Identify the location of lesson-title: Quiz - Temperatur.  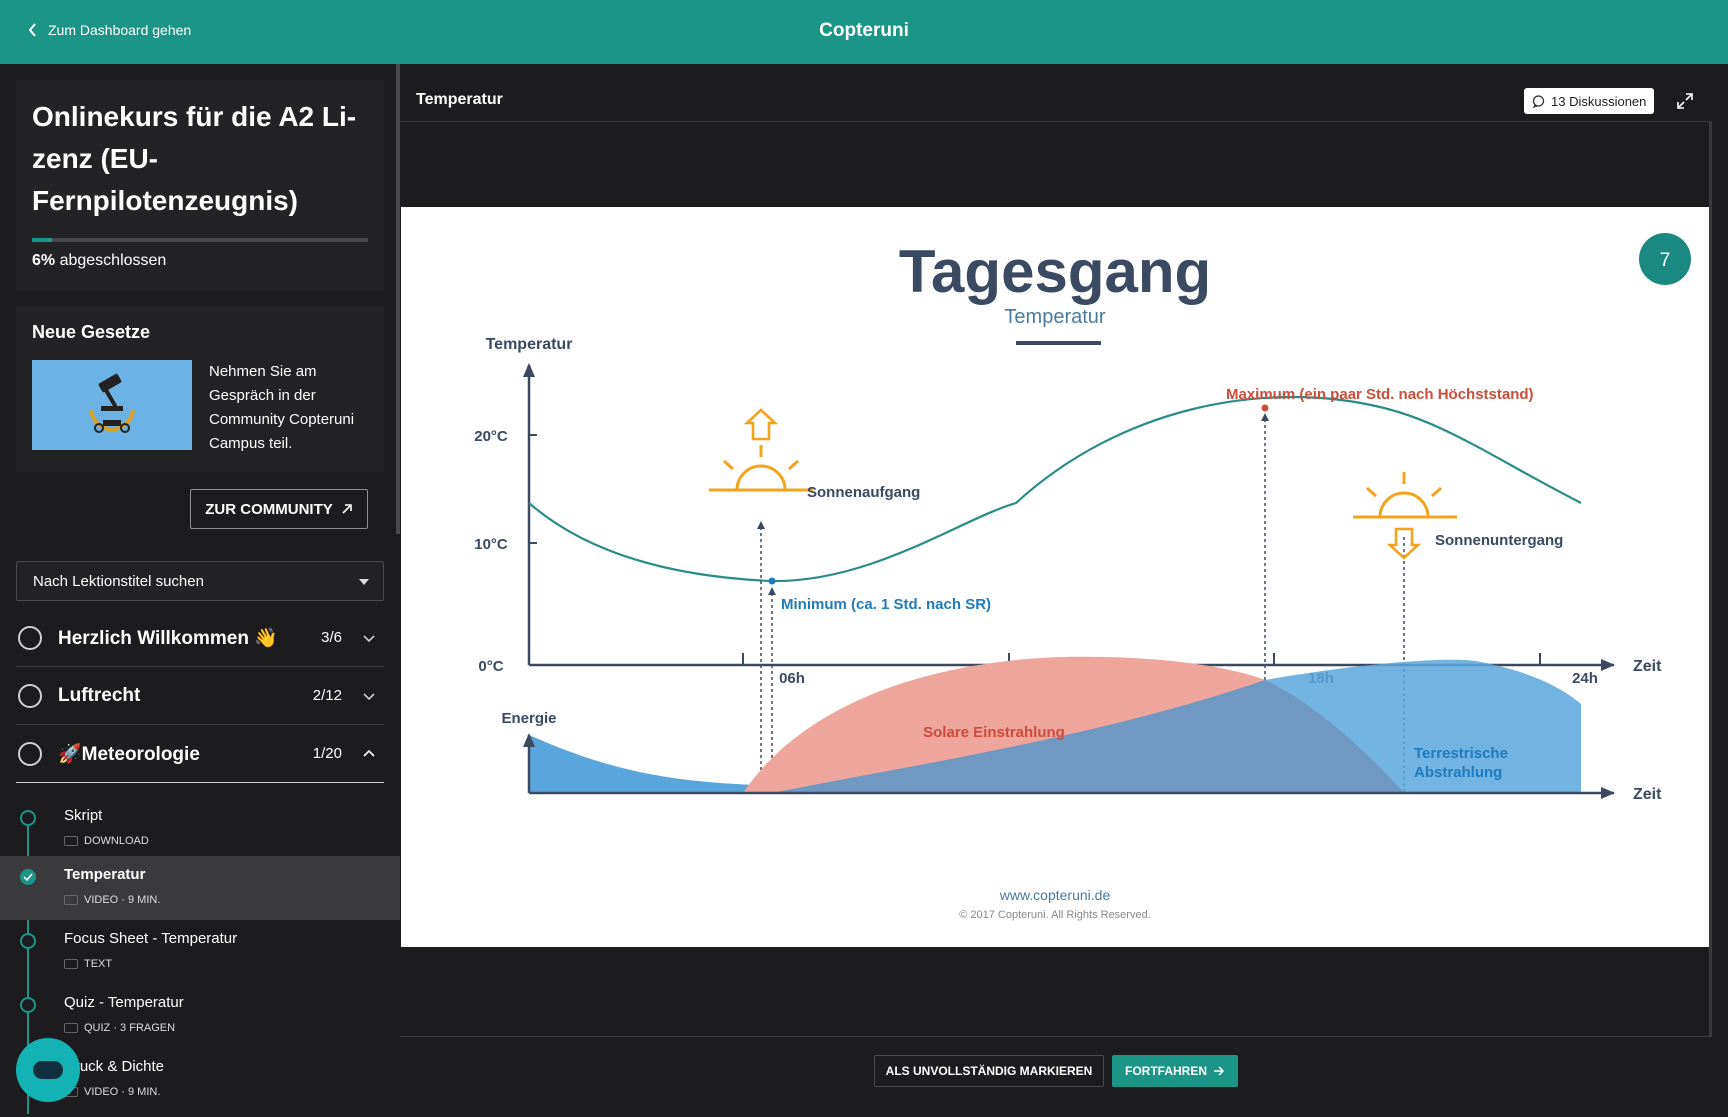
(124, 1002).